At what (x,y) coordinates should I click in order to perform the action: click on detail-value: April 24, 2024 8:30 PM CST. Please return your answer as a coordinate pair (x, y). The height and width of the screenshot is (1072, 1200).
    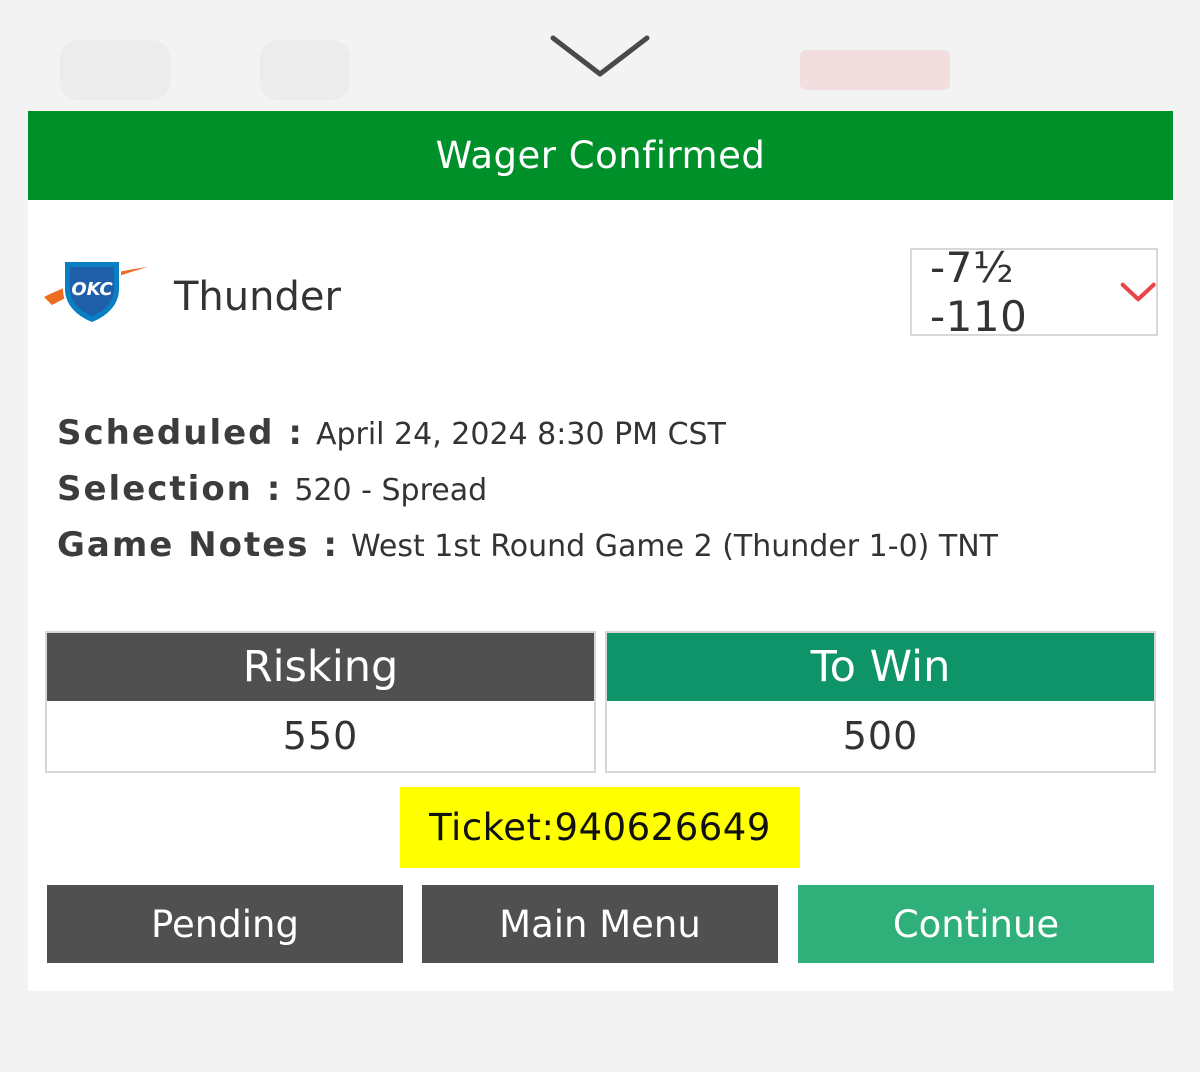
    Looking at the image, I should click on (520, 434).